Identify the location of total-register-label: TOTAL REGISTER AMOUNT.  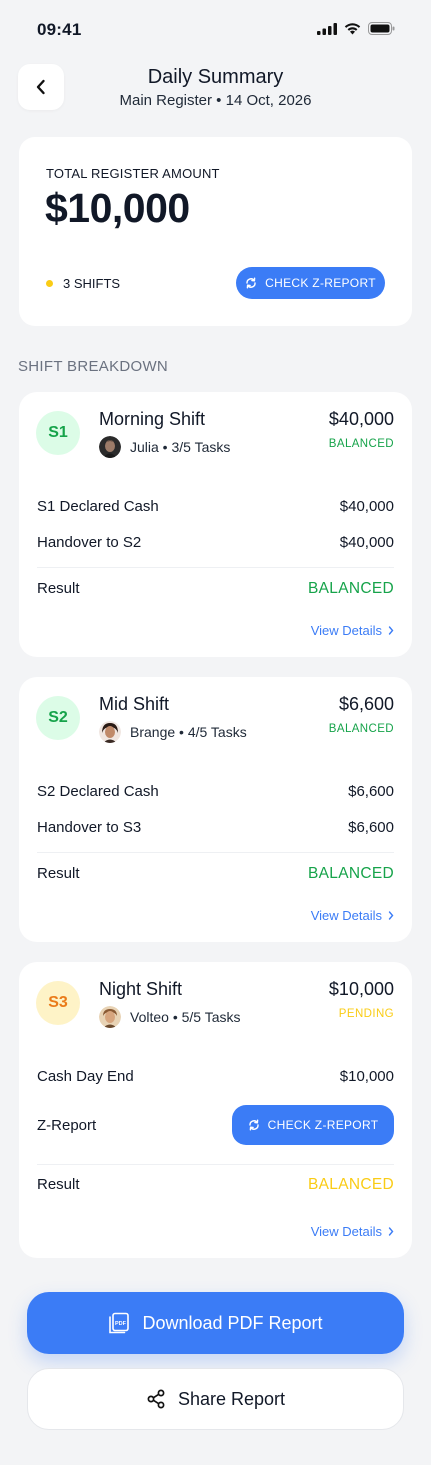
(133, 173).